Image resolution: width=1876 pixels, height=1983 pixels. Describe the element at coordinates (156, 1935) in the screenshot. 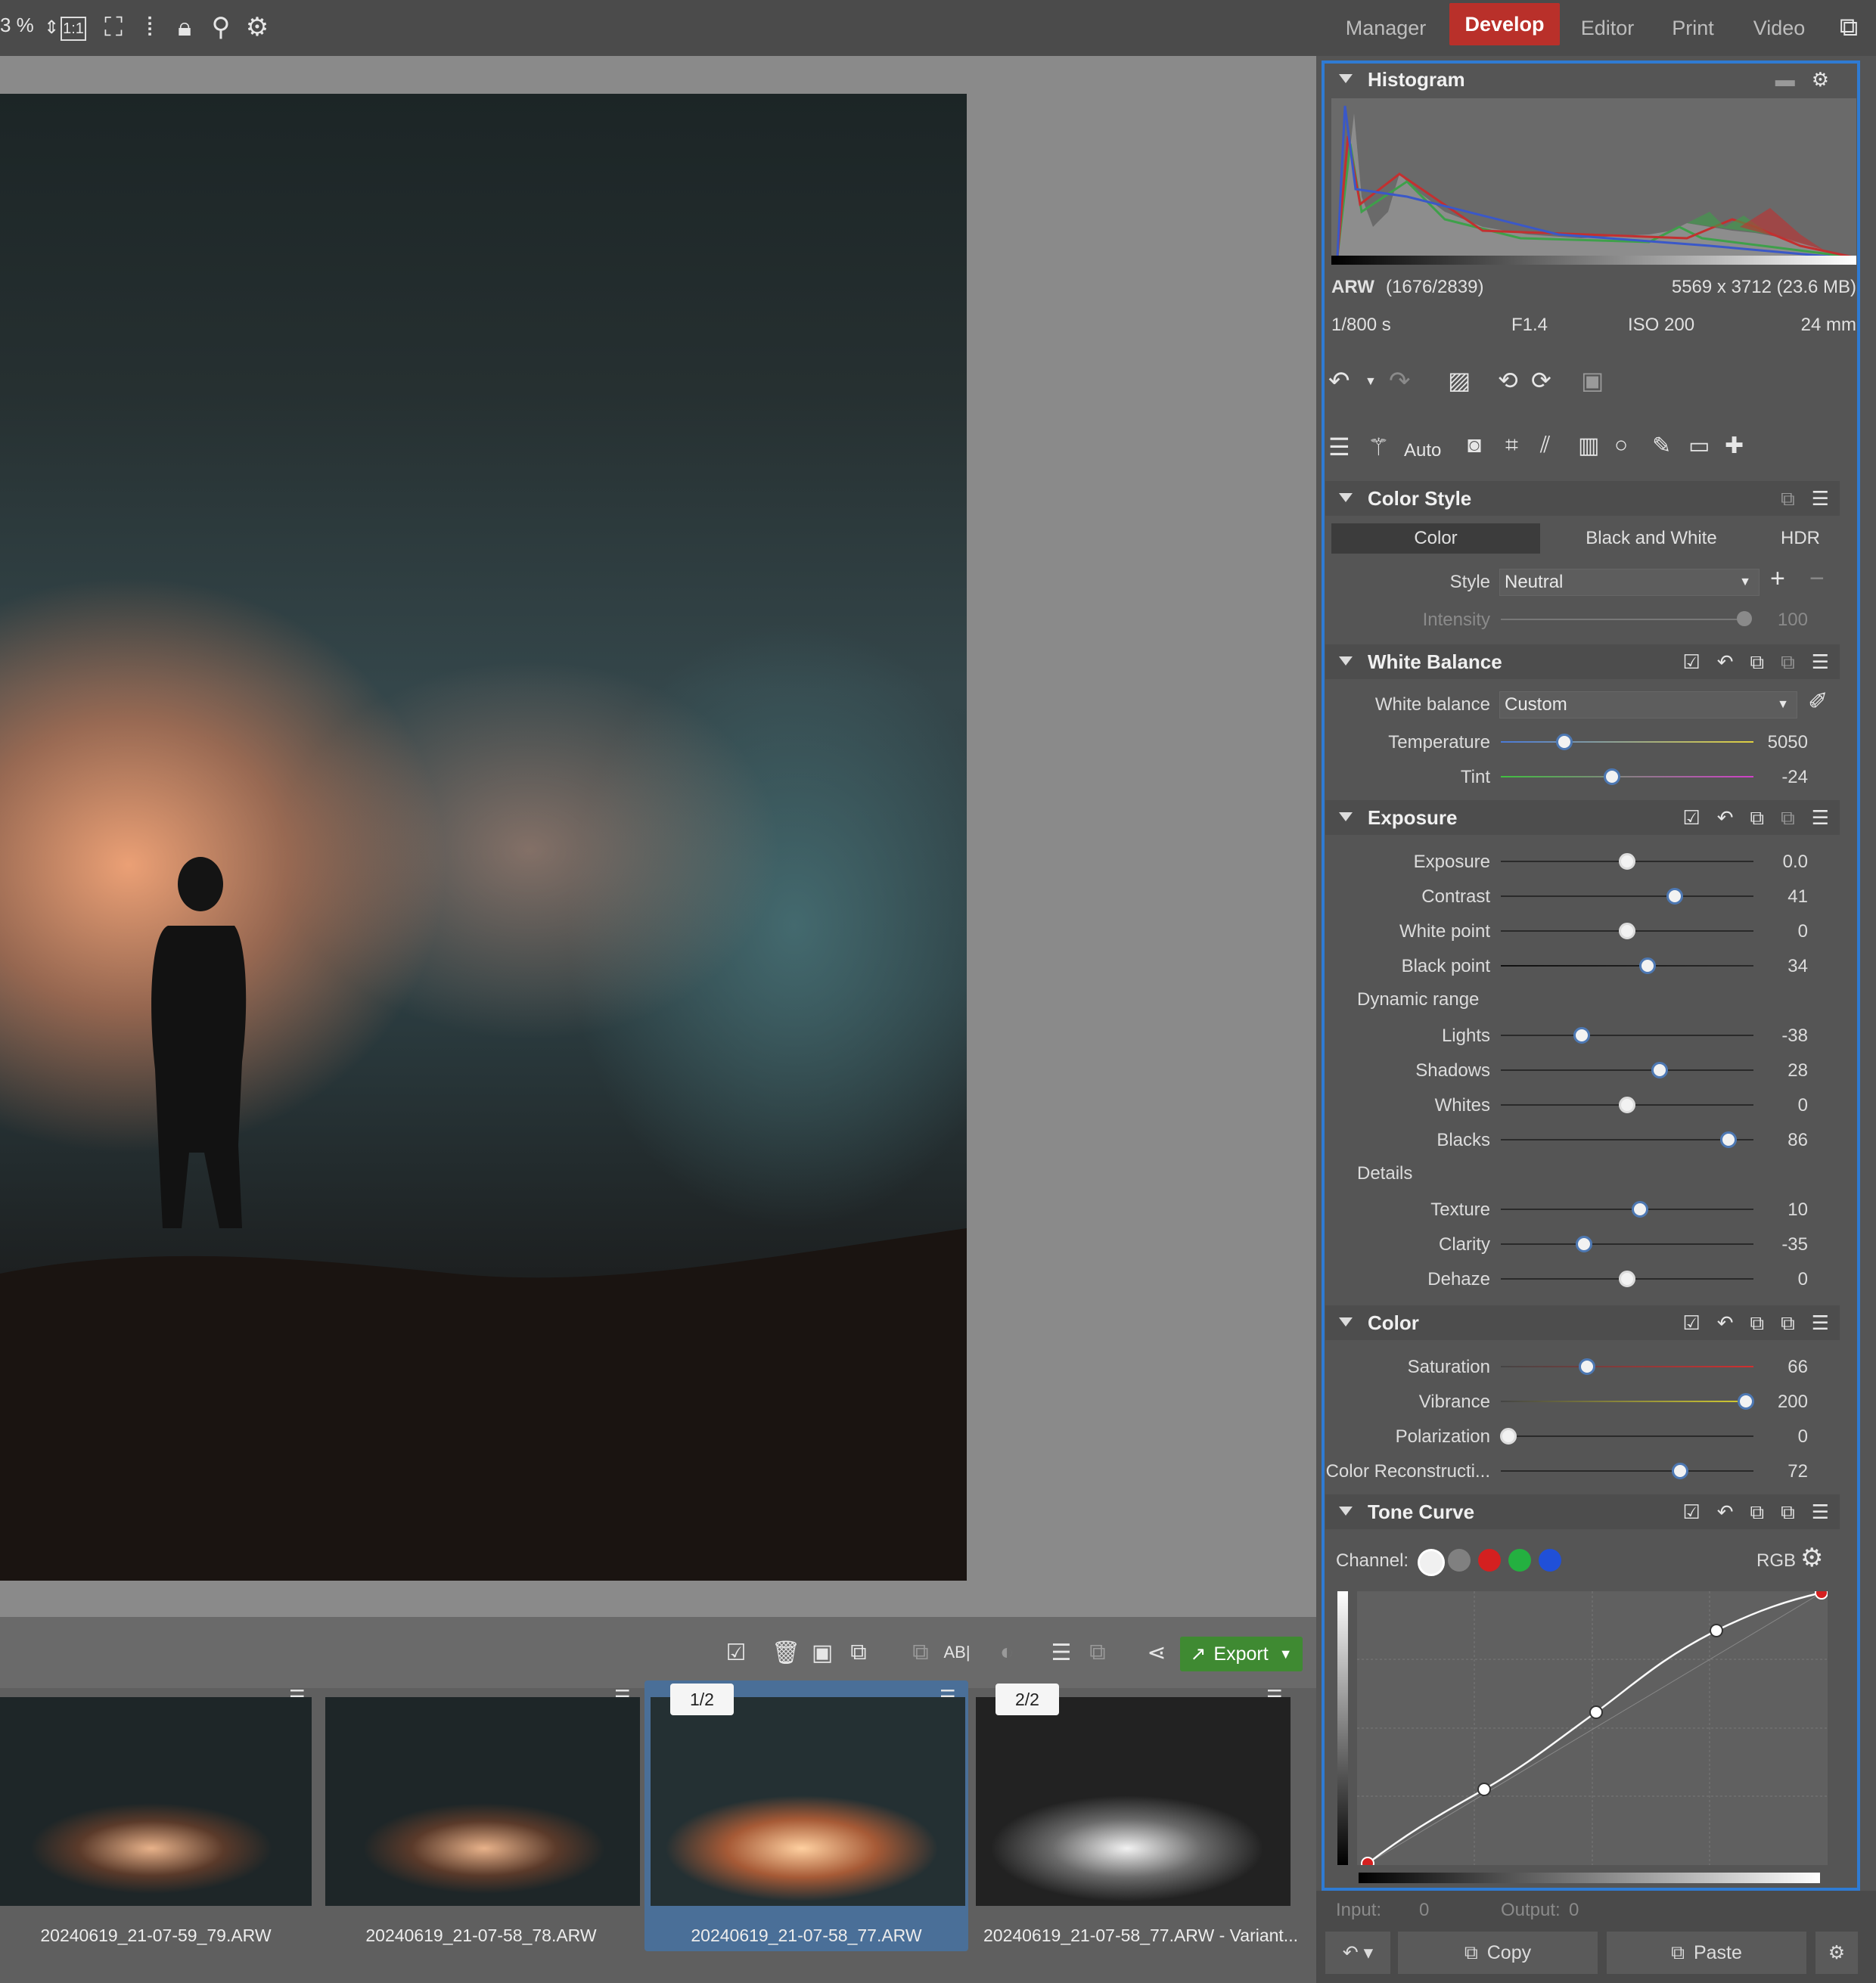

I see `thumbnail-1-label: 20240619_21-07-59_79.ARW` at that location.